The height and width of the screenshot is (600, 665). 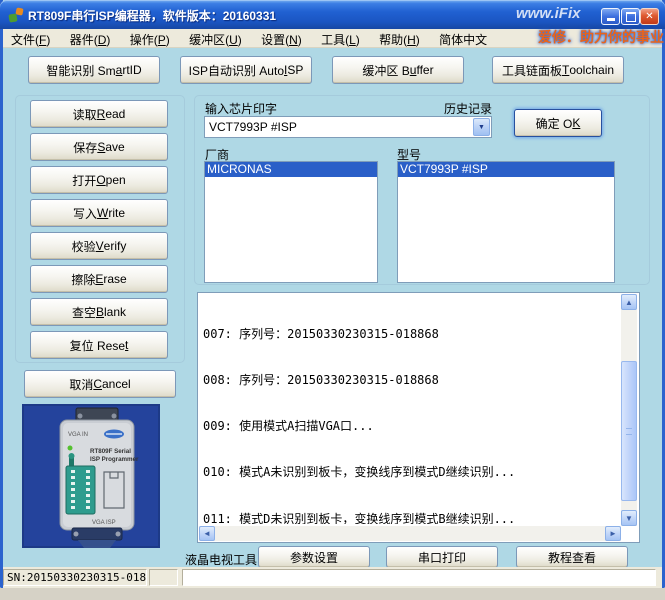 I want to click on title-bar: RT809F串行ISP编程器，软件版本：20160331 www.iFix ✕, so click(x=332, y=14).